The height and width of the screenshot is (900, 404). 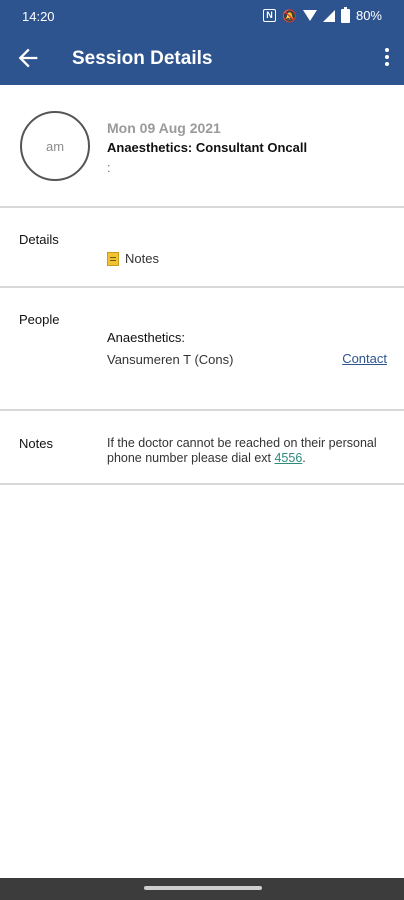 I want to click on ext-link: 4556, so click(x=288, y=458).